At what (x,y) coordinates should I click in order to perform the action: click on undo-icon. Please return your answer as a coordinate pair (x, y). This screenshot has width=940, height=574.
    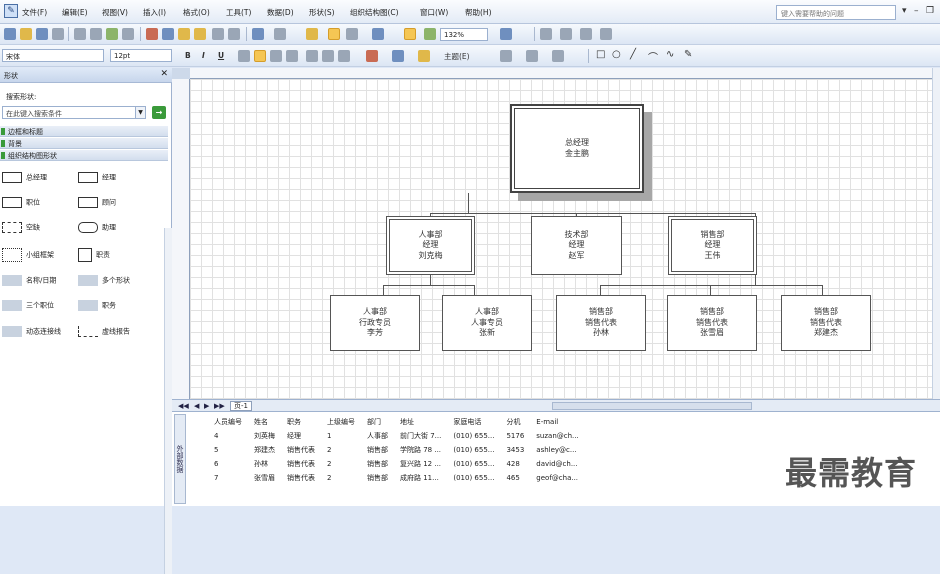
    Looking at the image, I should click on (258, 34).